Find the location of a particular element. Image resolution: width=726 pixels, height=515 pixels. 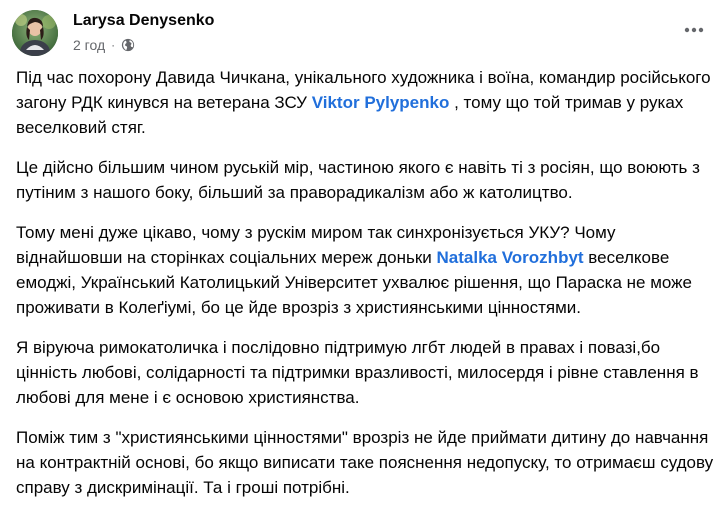

avatar-image is located at coordinates (35, 33).